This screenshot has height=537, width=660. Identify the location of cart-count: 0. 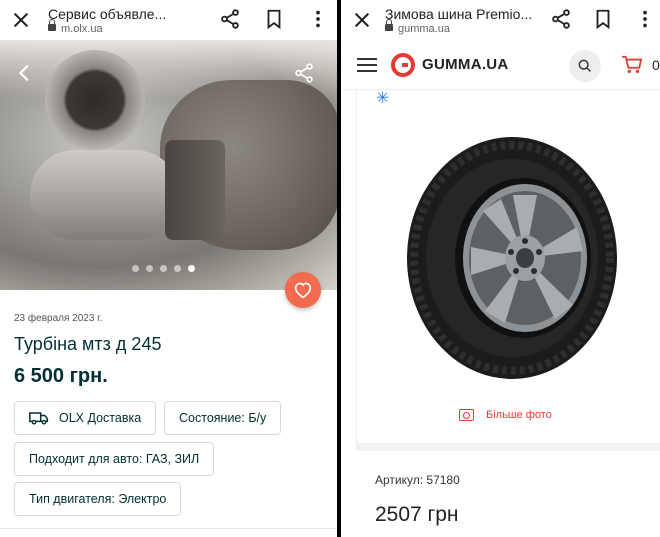
(656, 65).